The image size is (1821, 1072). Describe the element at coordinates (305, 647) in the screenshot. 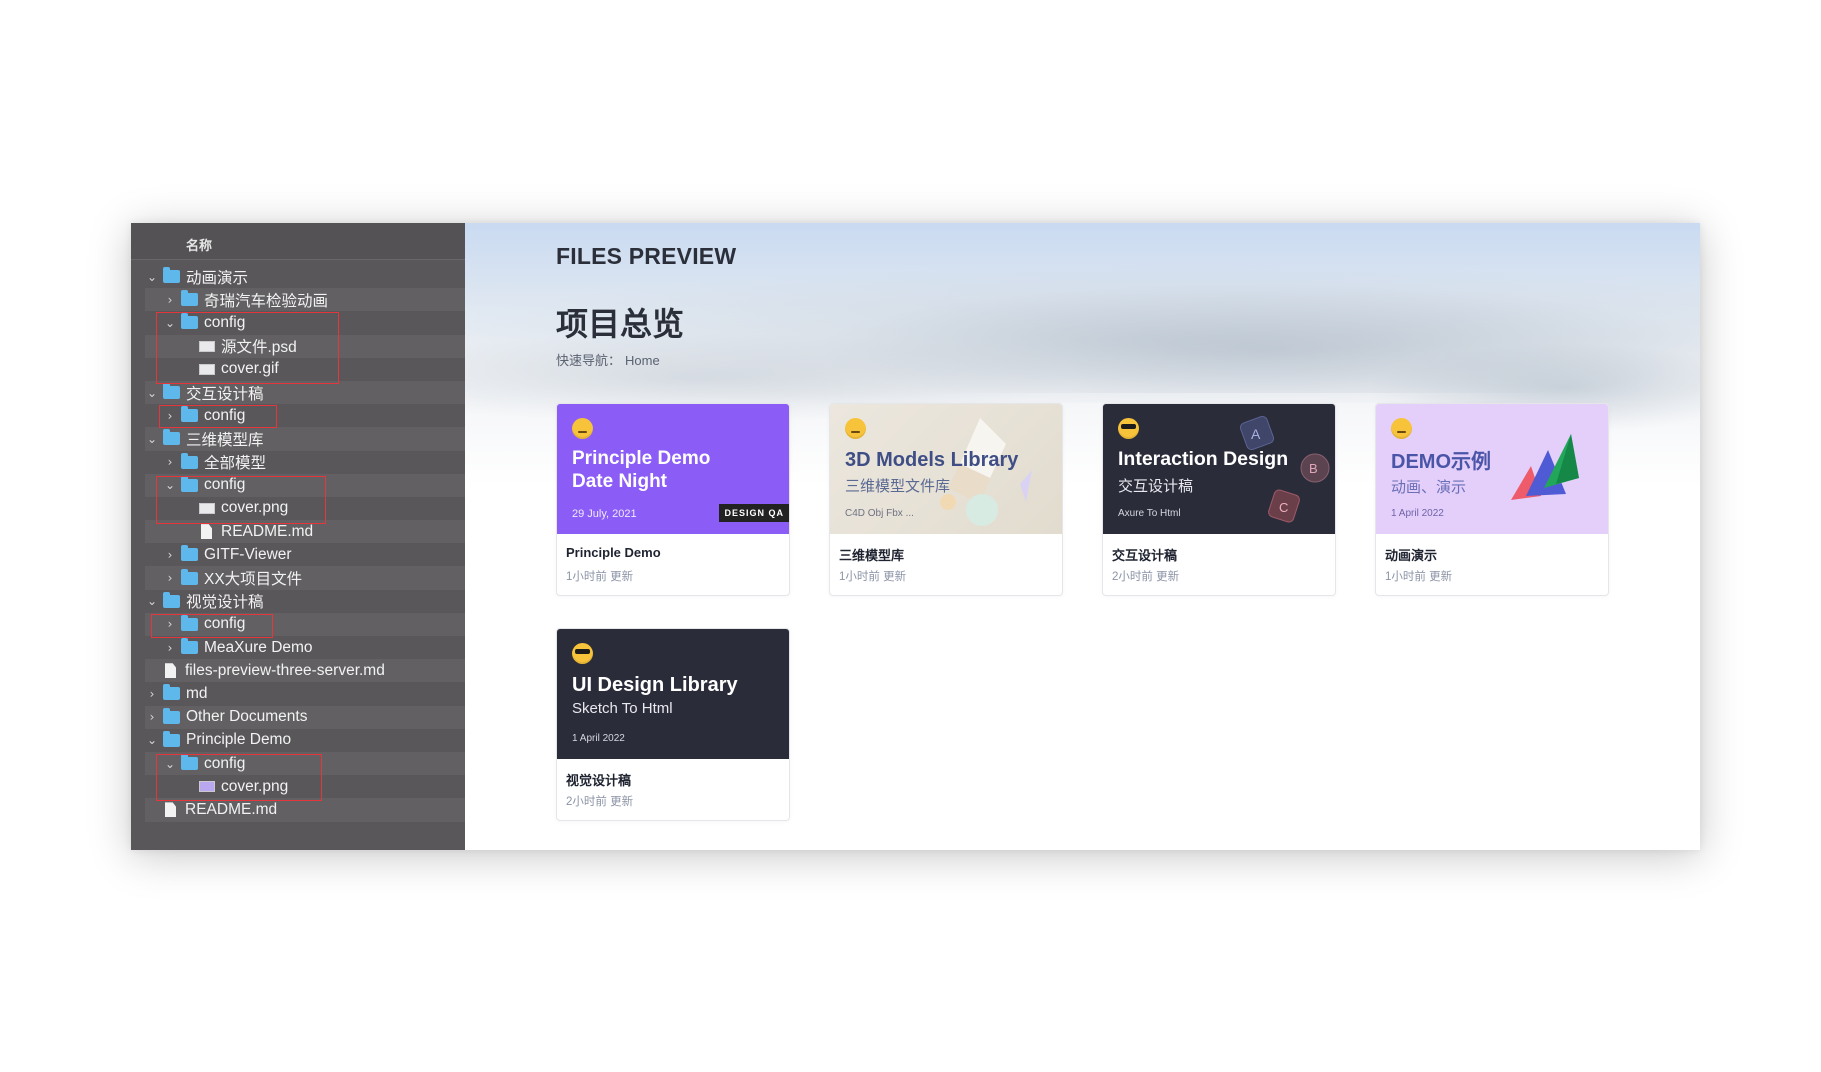

I see `tree-row: › MeaXure Demo` at that location.